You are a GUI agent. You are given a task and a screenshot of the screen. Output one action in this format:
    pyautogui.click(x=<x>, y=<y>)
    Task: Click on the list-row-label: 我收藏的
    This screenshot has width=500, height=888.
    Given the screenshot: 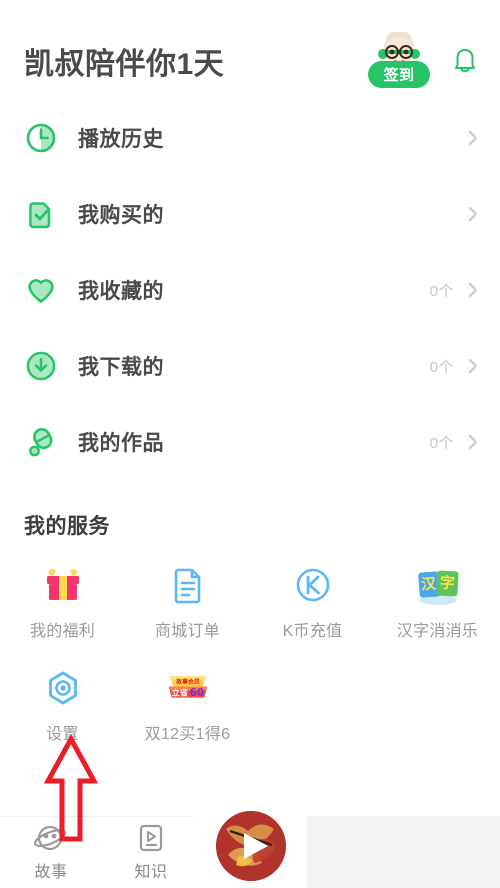 What is the action you would take?
    pyautogui.click(x=121, y=291)
    